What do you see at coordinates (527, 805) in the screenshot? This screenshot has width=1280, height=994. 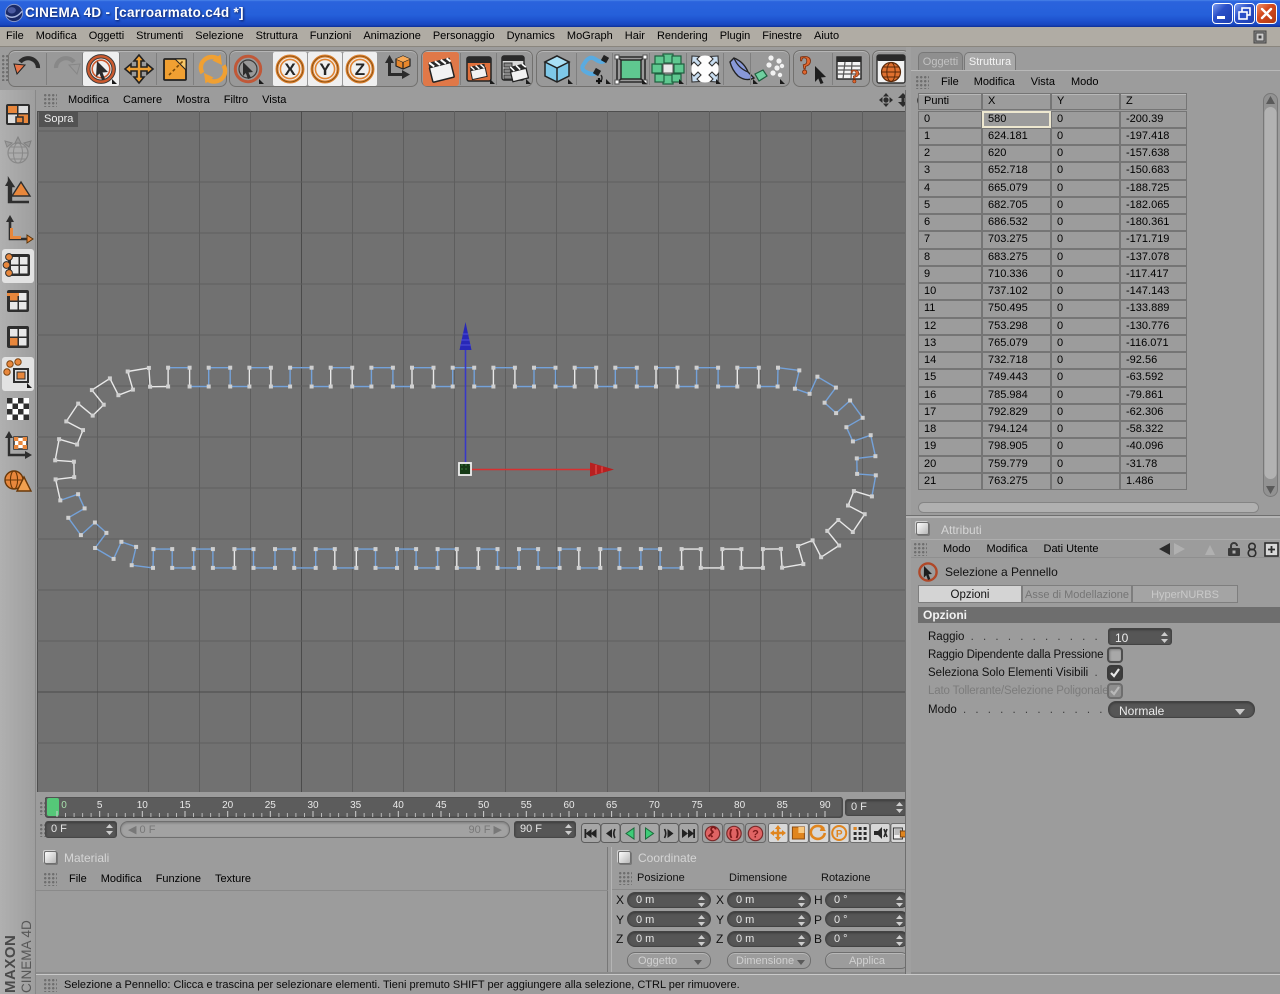 I see `svg-text: 55` at bounding box center [527, 805].